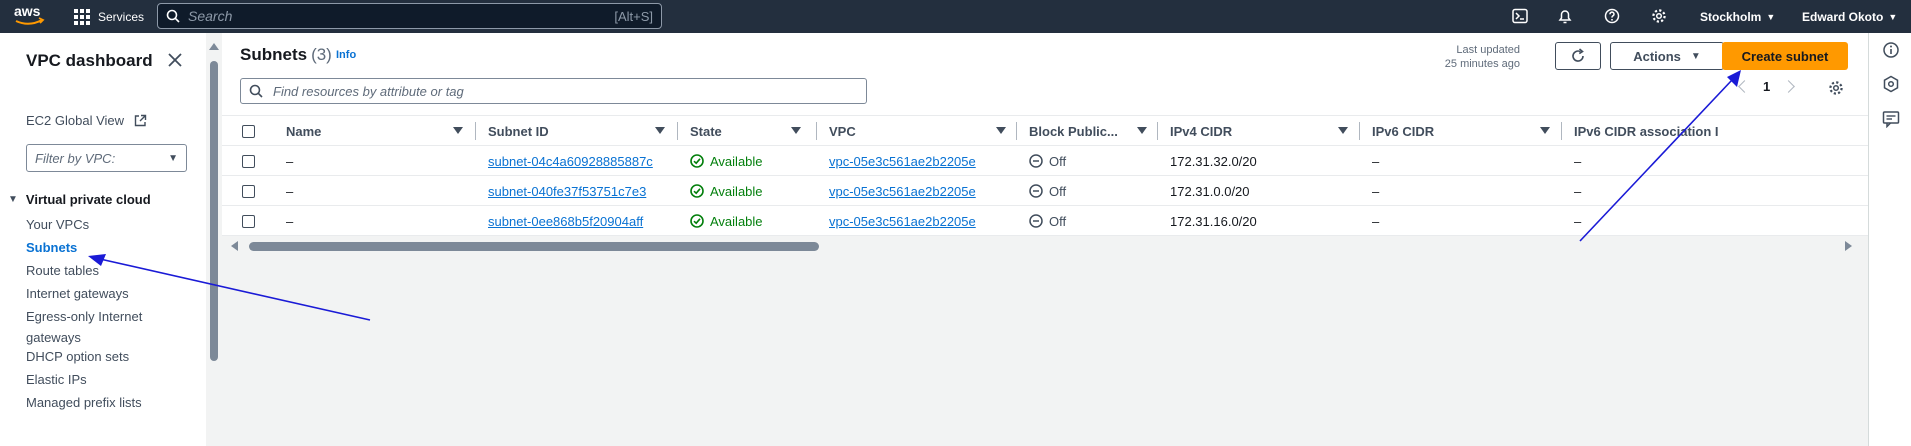 This screenshot has width=1911, height=446. What do you see at coordinates (214, 46) in the screenshot?
I see `scroll-up-arrow-icon` at bounding box center [214, 46].